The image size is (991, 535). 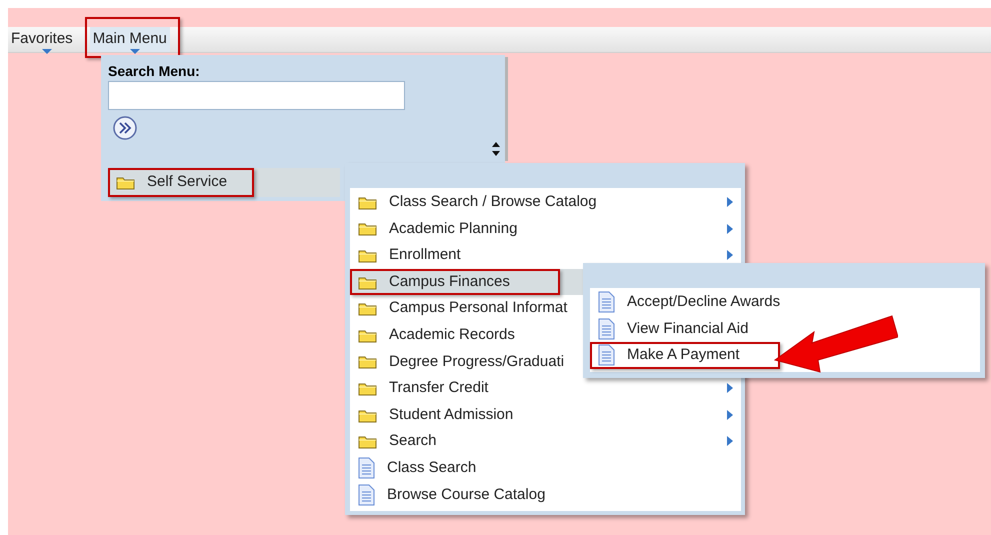 I want to click on menu-item: Self Service, so click(x=224, y=182).